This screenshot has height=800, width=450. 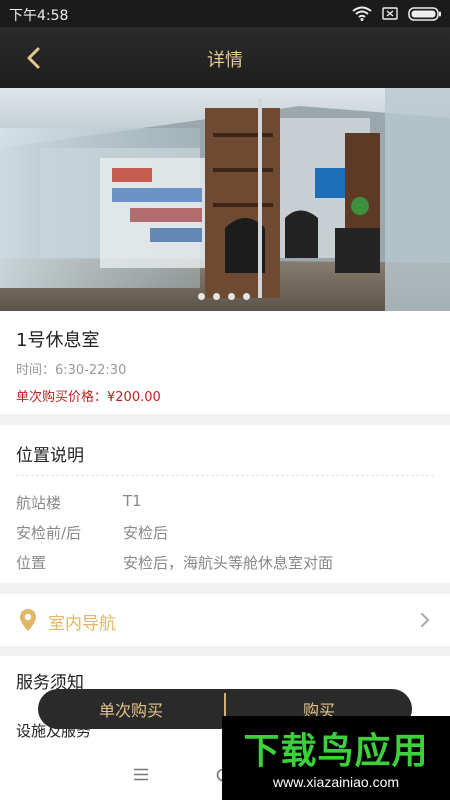 What do you see at coordinates (224, 296) in the screenshot?
I see `carousel-dots` at bounding box center [224, 296].